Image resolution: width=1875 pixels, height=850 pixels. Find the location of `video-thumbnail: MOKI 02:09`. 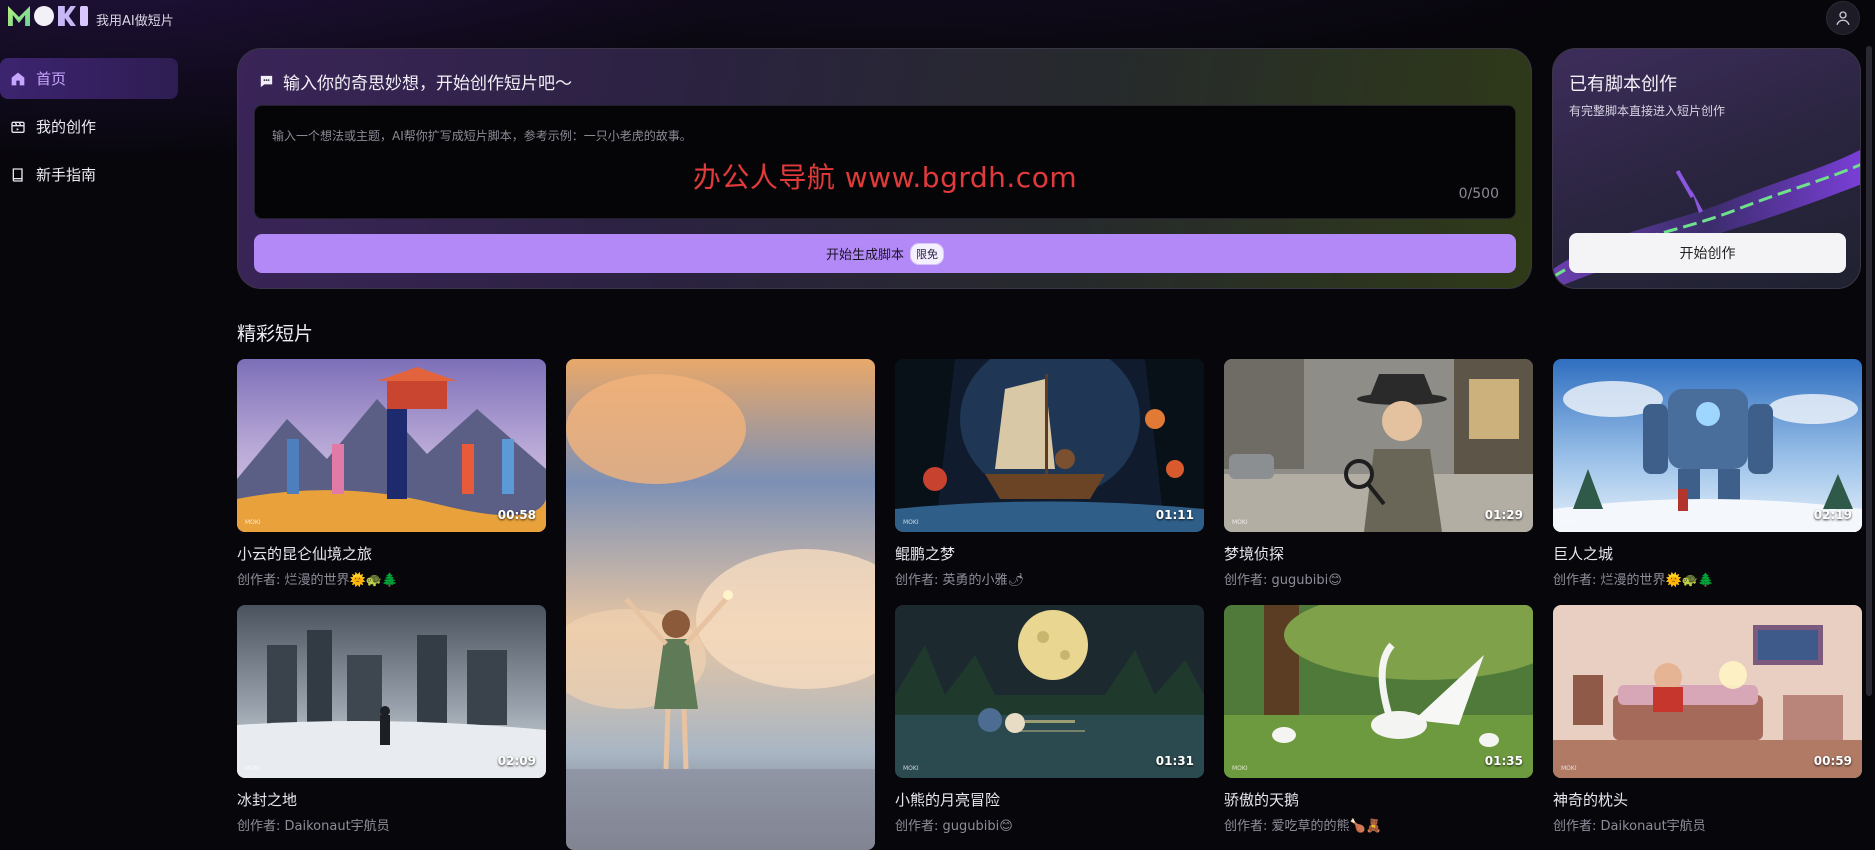

video-thumbnail: MOKI 02:09 is located at coordinates (391, 691).